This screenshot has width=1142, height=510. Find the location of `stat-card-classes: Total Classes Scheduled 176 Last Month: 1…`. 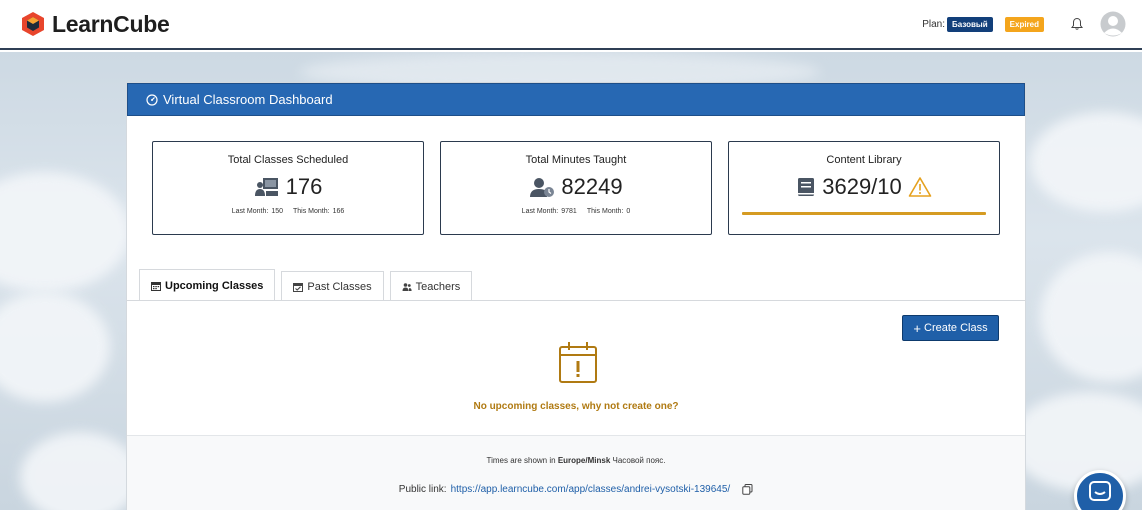

stat-card-classes: Total Classes Scheduled 176 Last Month: 1… is located at coordinates (288, 188).